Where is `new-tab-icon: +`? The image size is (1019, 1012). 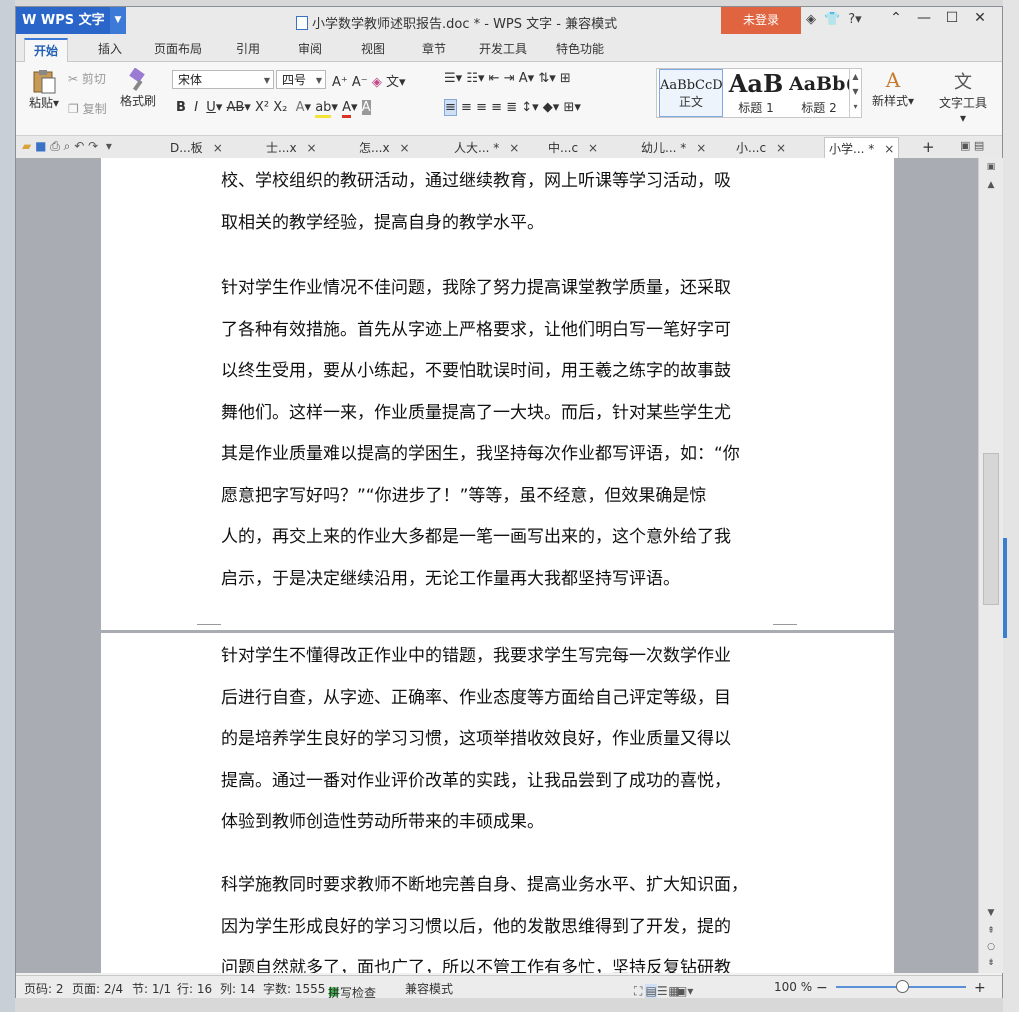
new-tab-icon: + is located at coordinates (928, 147).